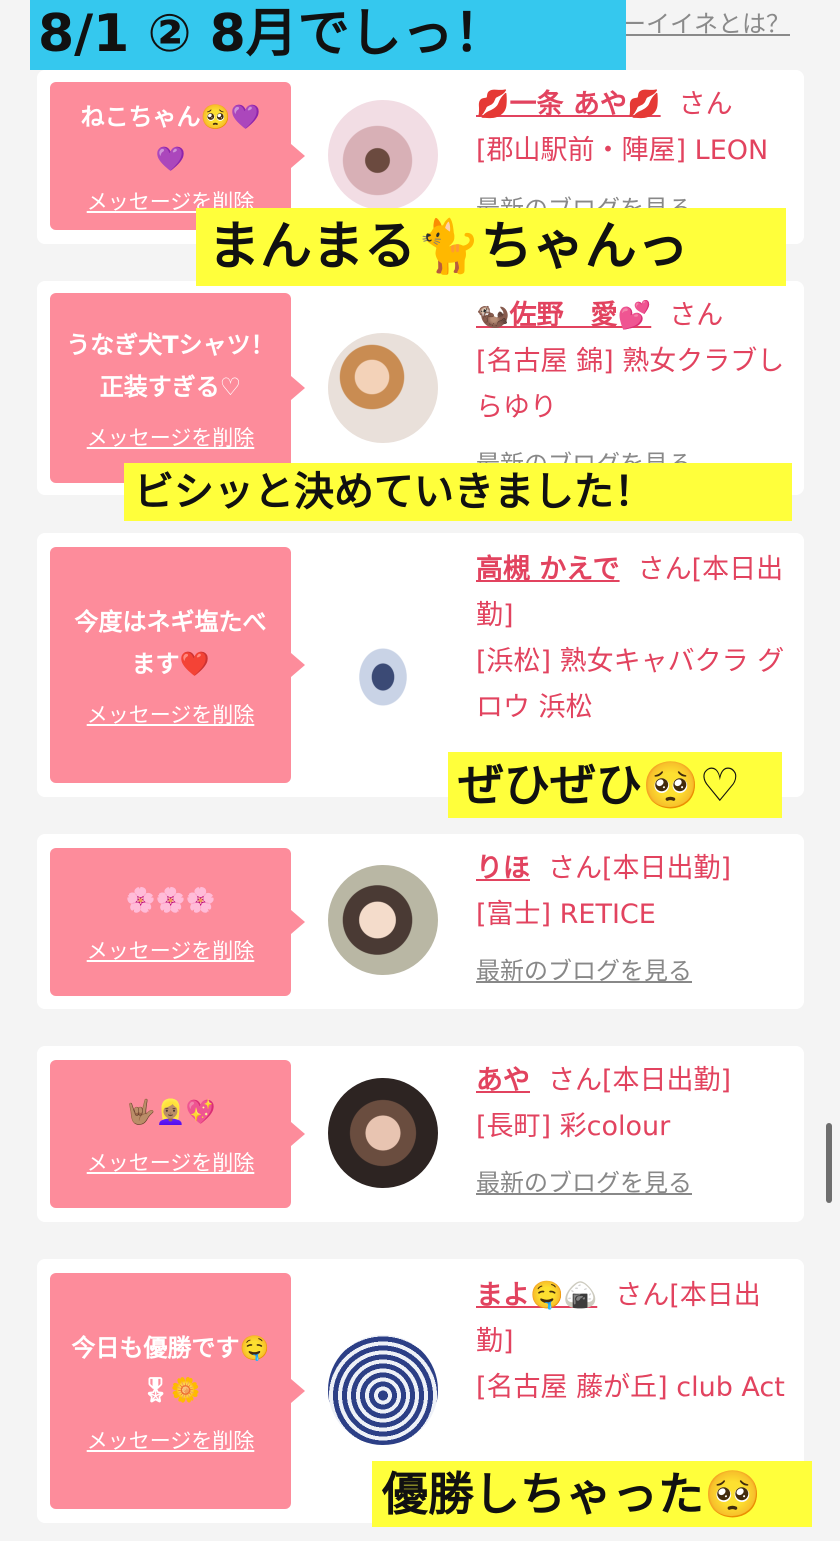  What do you see at coordinates (630, 684) in the screenshot?
I see `shop-name: [浜松] 熟女キャバクラ グロウ 浜松` at bounding box center [630, 684].